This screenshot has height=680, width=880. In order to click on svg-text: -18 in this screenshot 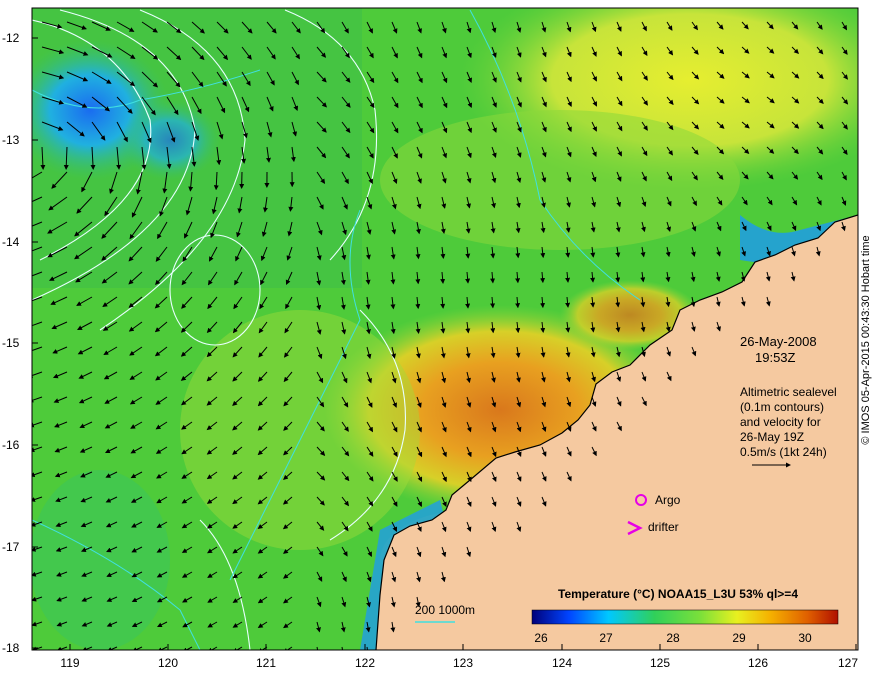, I will do `click(11, 648)`.